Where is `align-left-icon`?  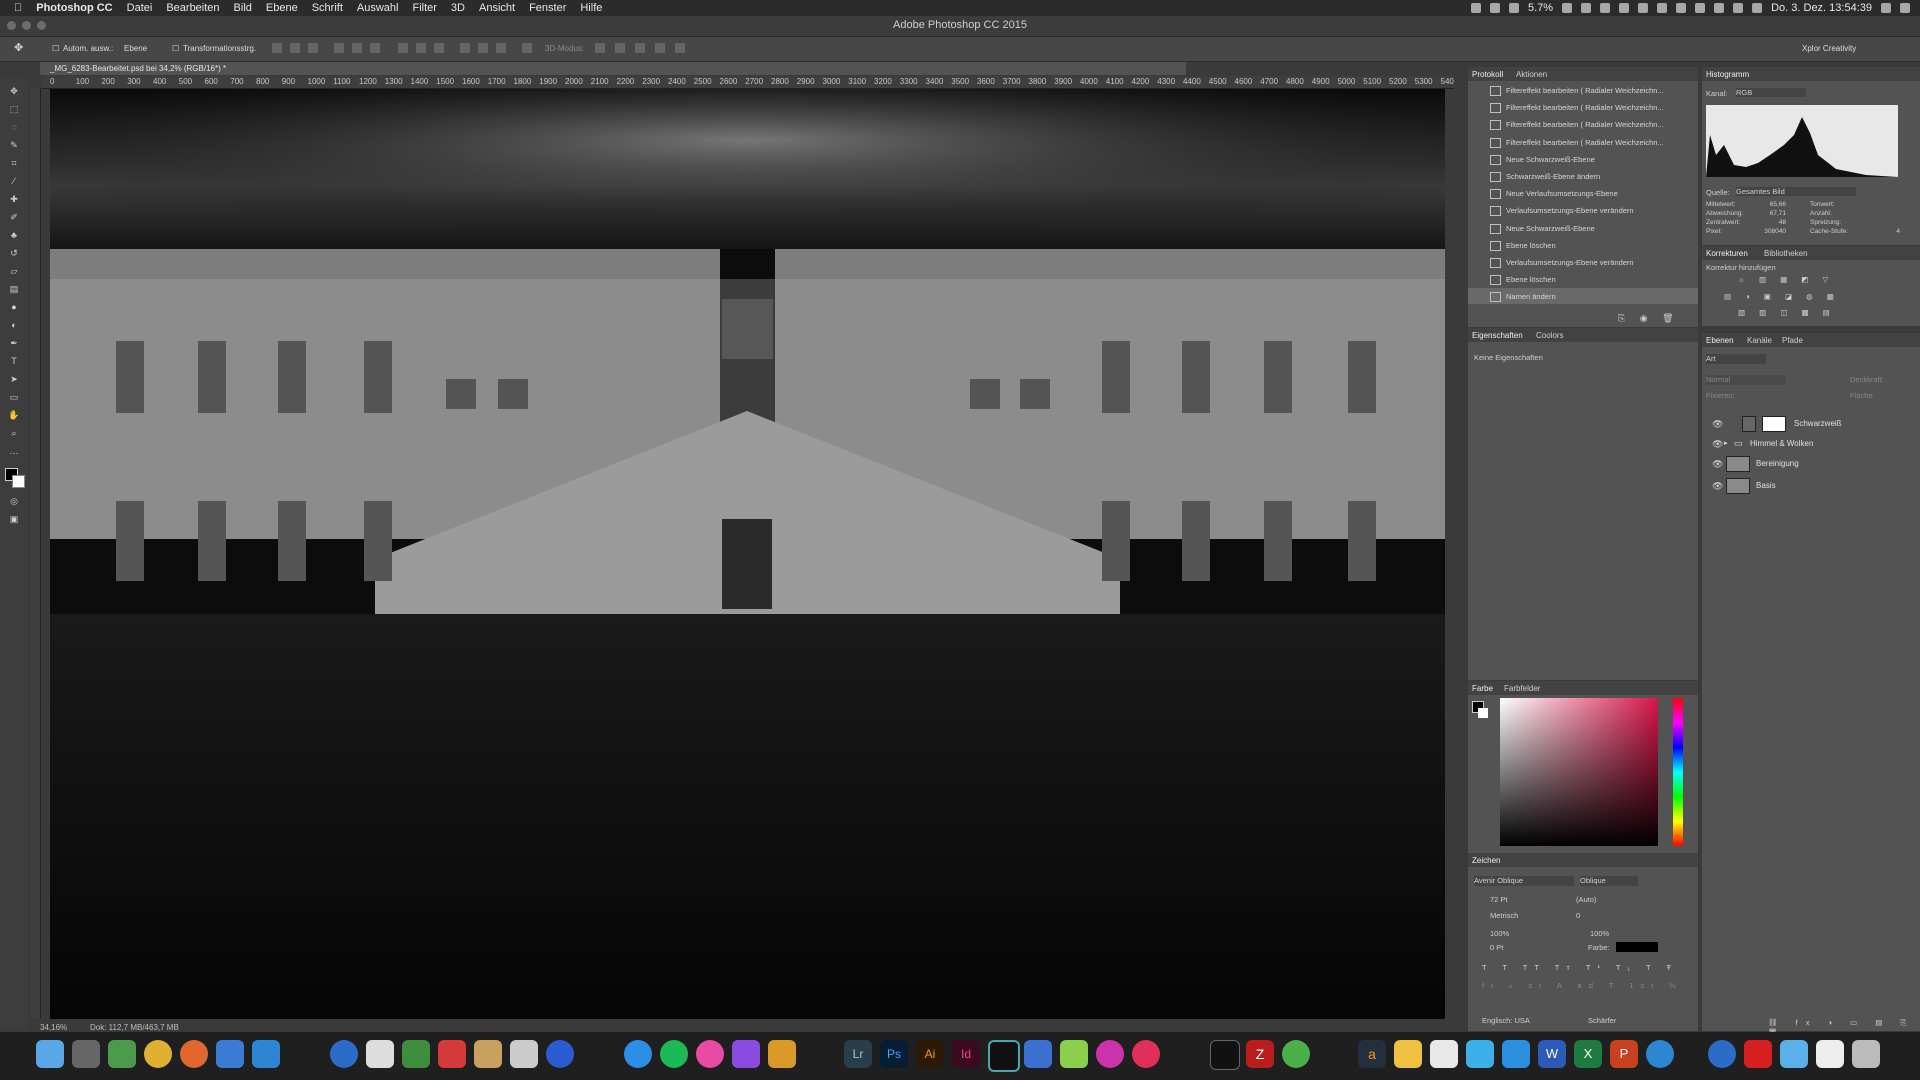
align-left-icon is located at coordinates (339, 48).